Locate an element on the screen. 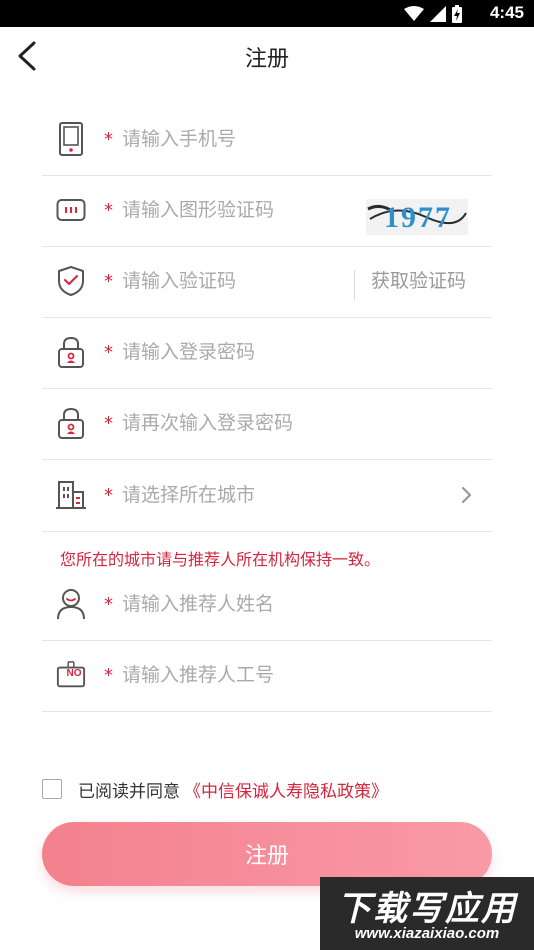 This screenshot has height=950, width=534. agreement-row: 已阅读并同意 《中信保诚人寿隐私政策》 is located at coordinates (215, 789).